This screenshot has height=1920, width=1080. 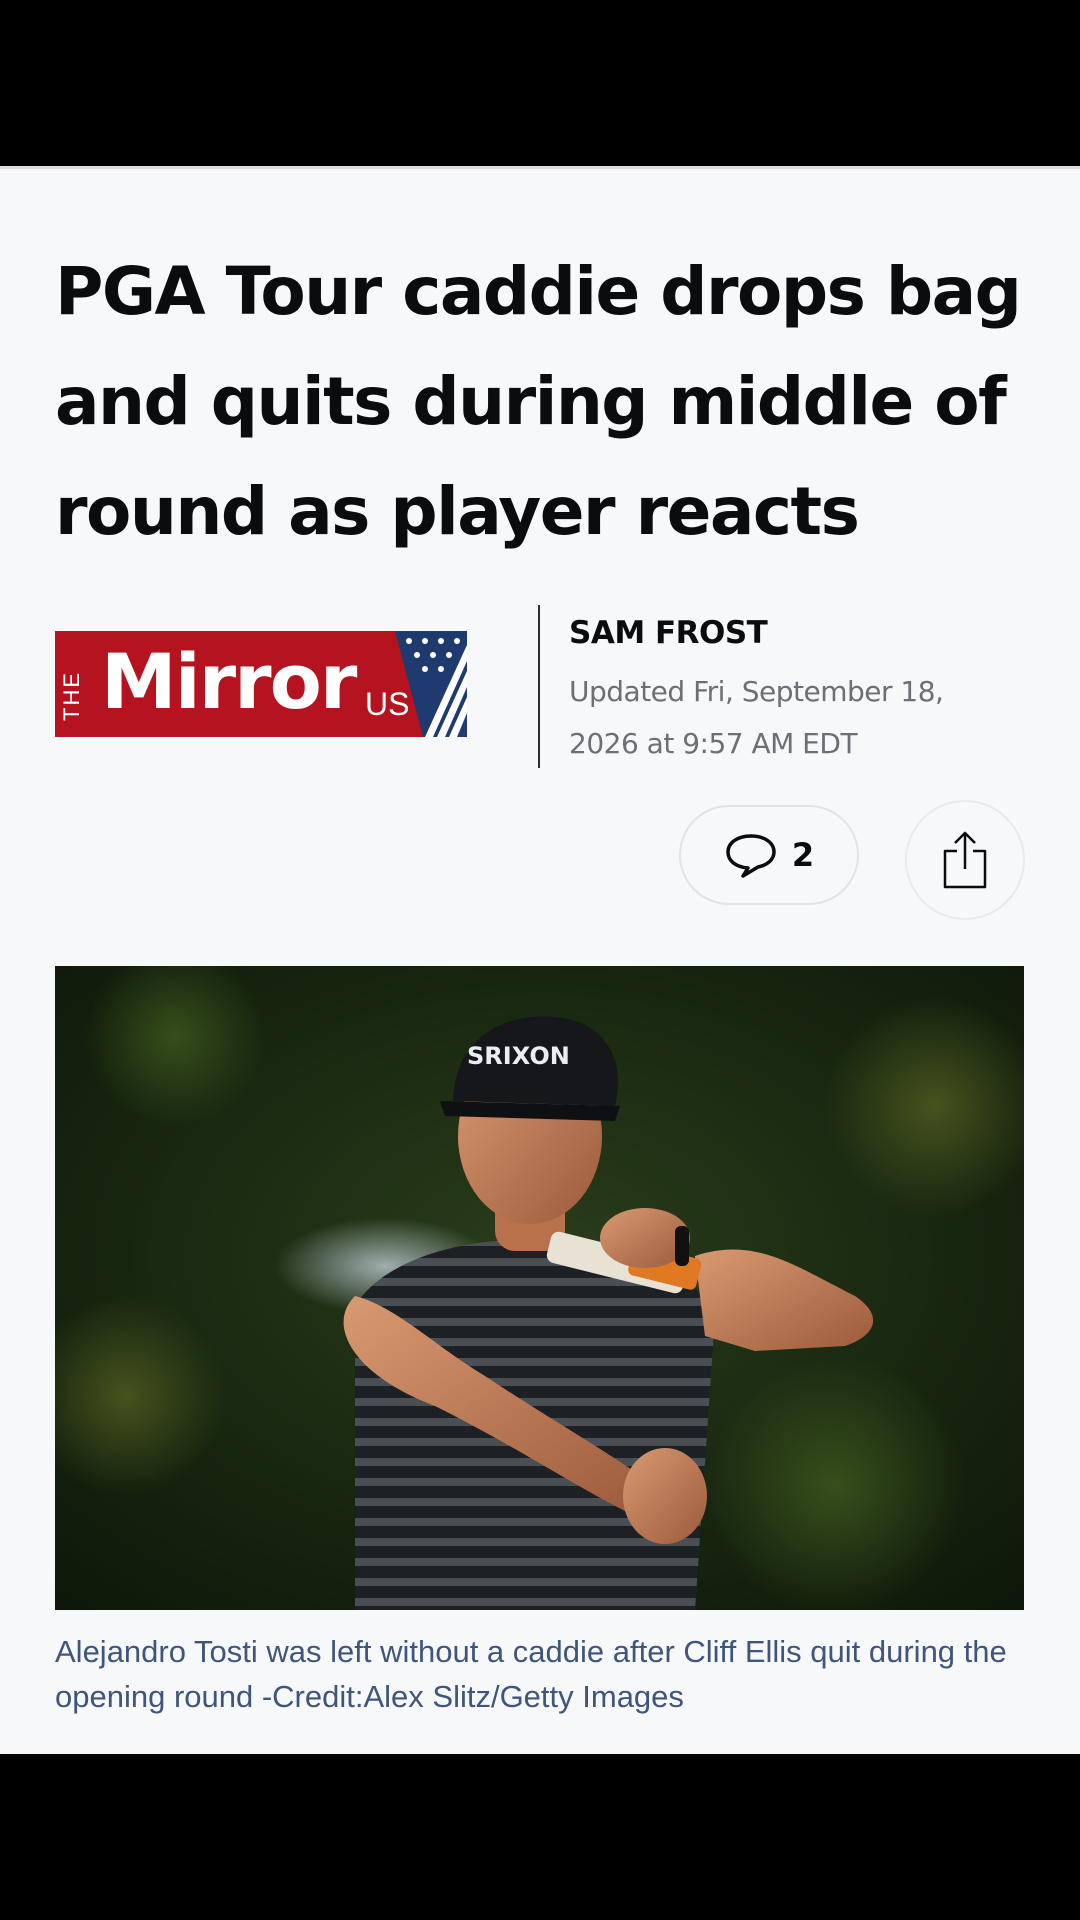 I want to click on share-button, so click(x=965, y=860).